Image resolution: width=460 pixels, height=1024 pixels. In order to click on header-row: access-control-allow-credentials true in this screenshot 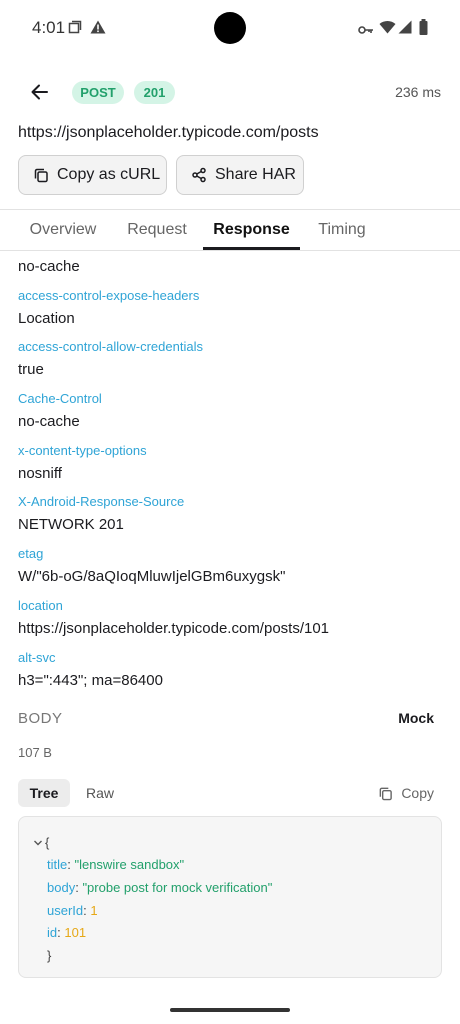, I will do `click(230, 364)`.